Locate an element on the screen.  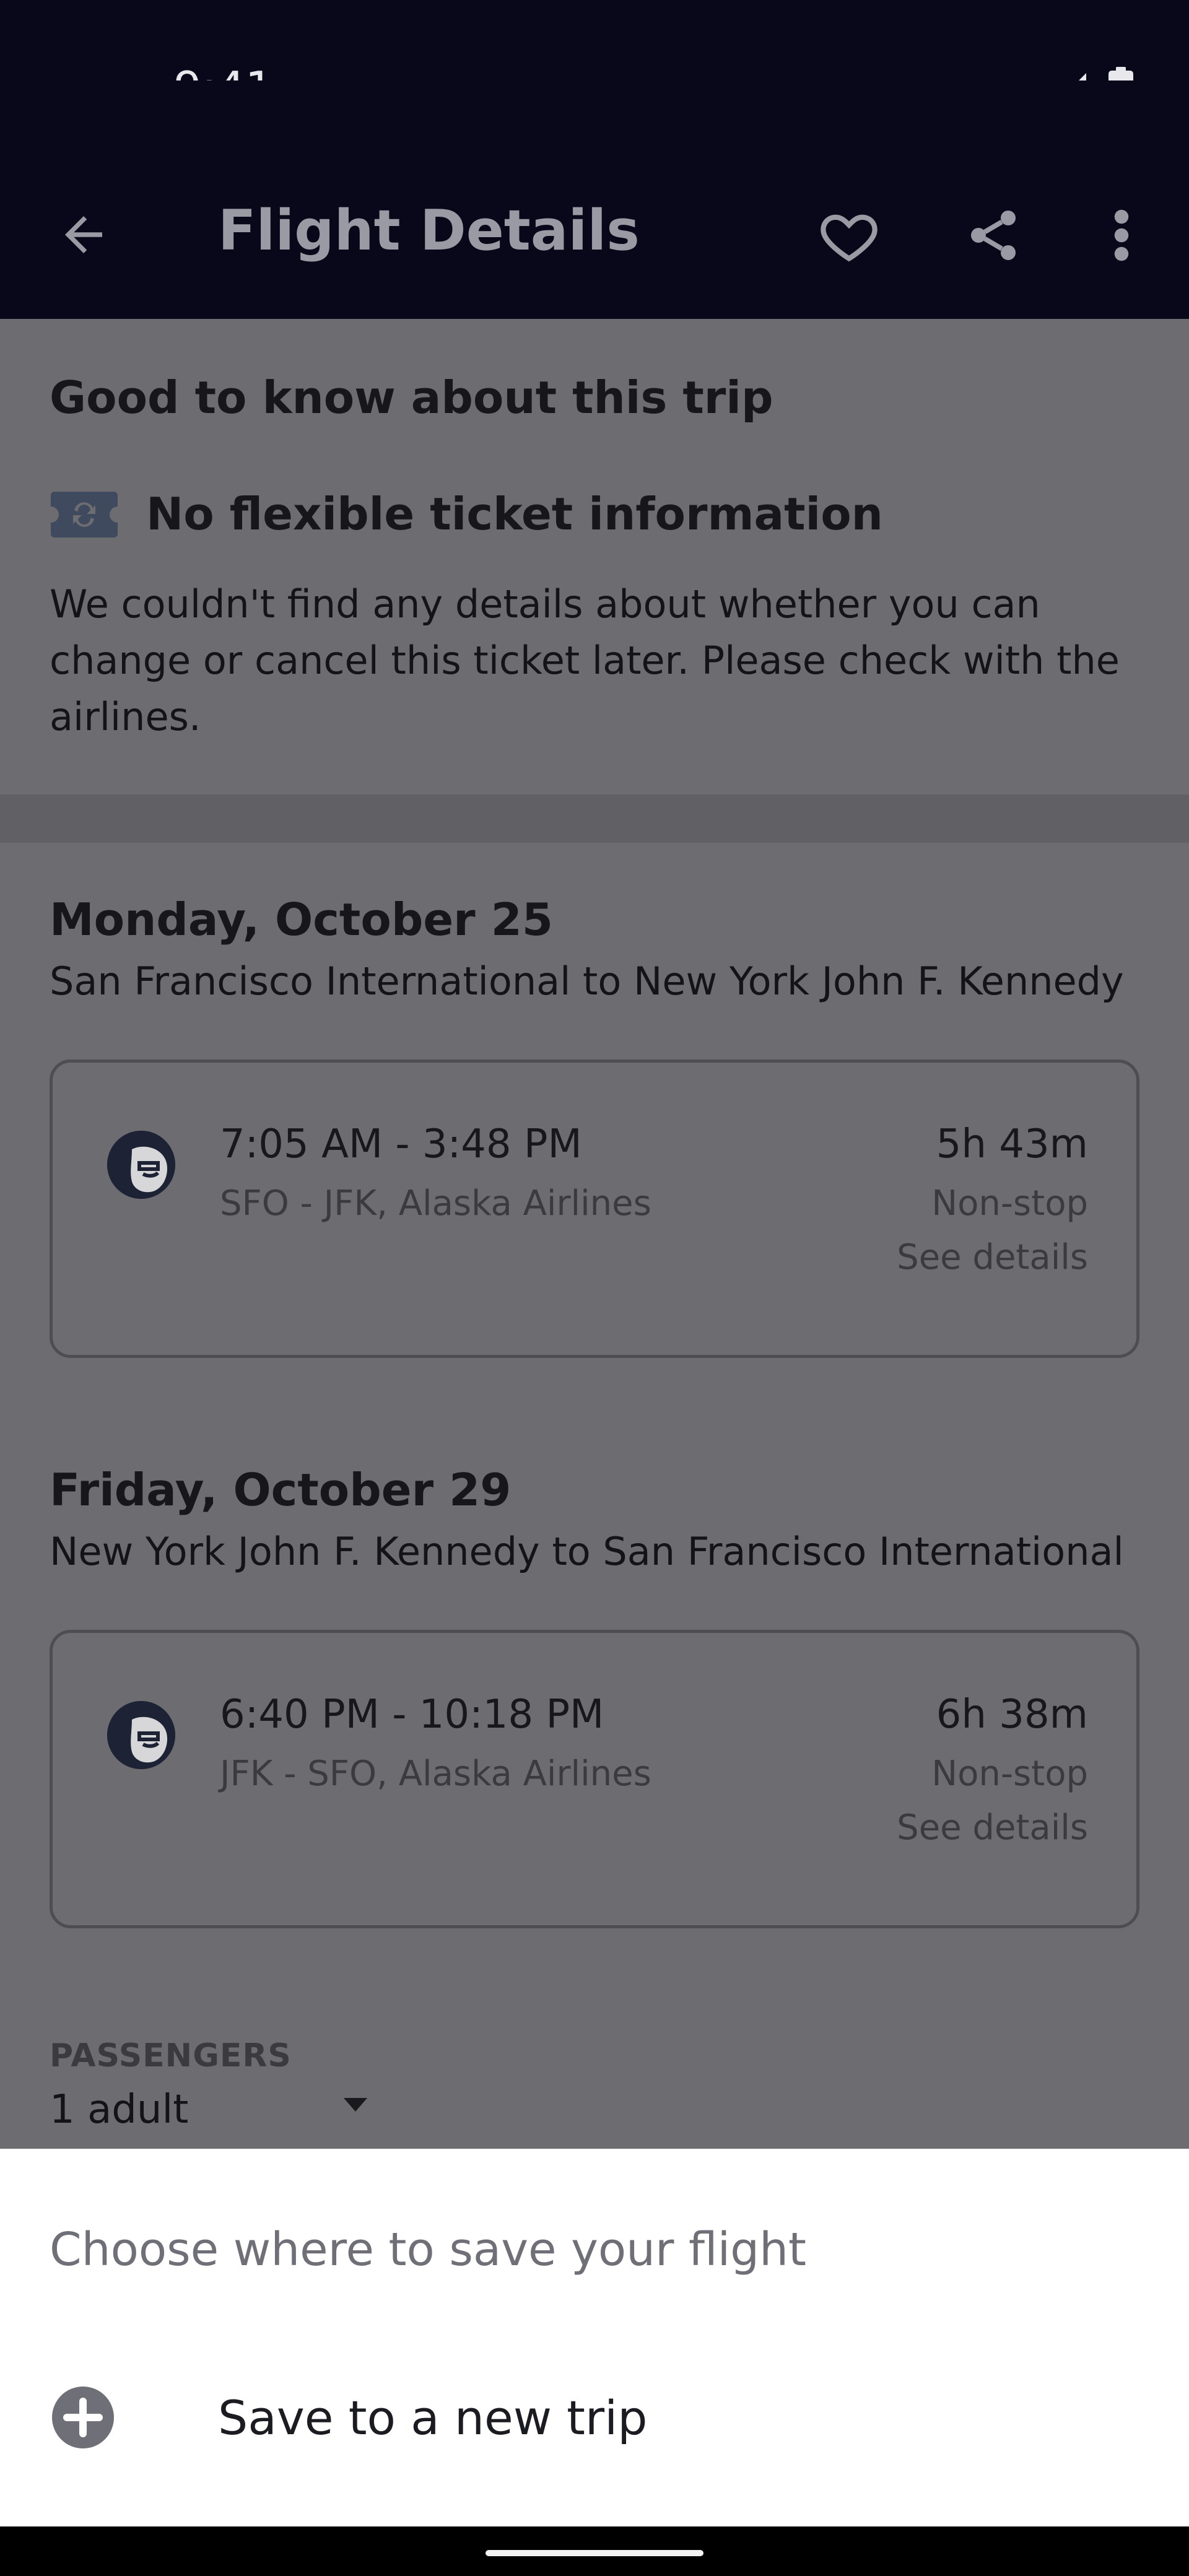
page-title: Flight Details is located at coordinates (429, 230).